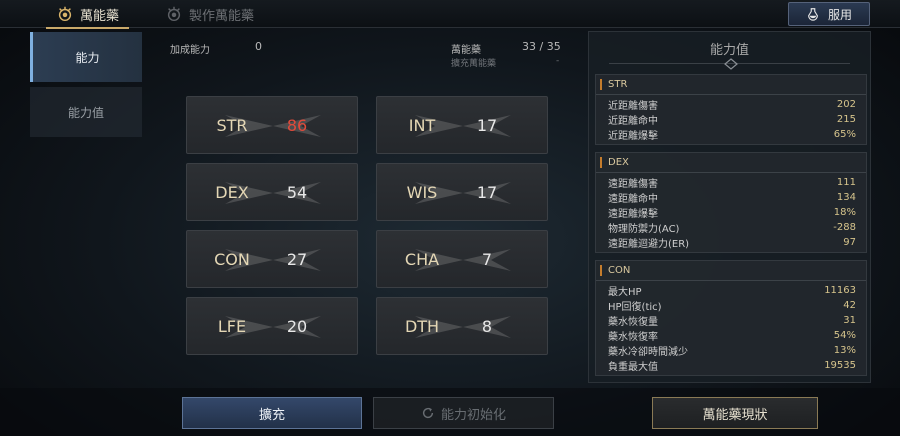  I want to click on row-label: 藥水恢復量, so click(633, 322).